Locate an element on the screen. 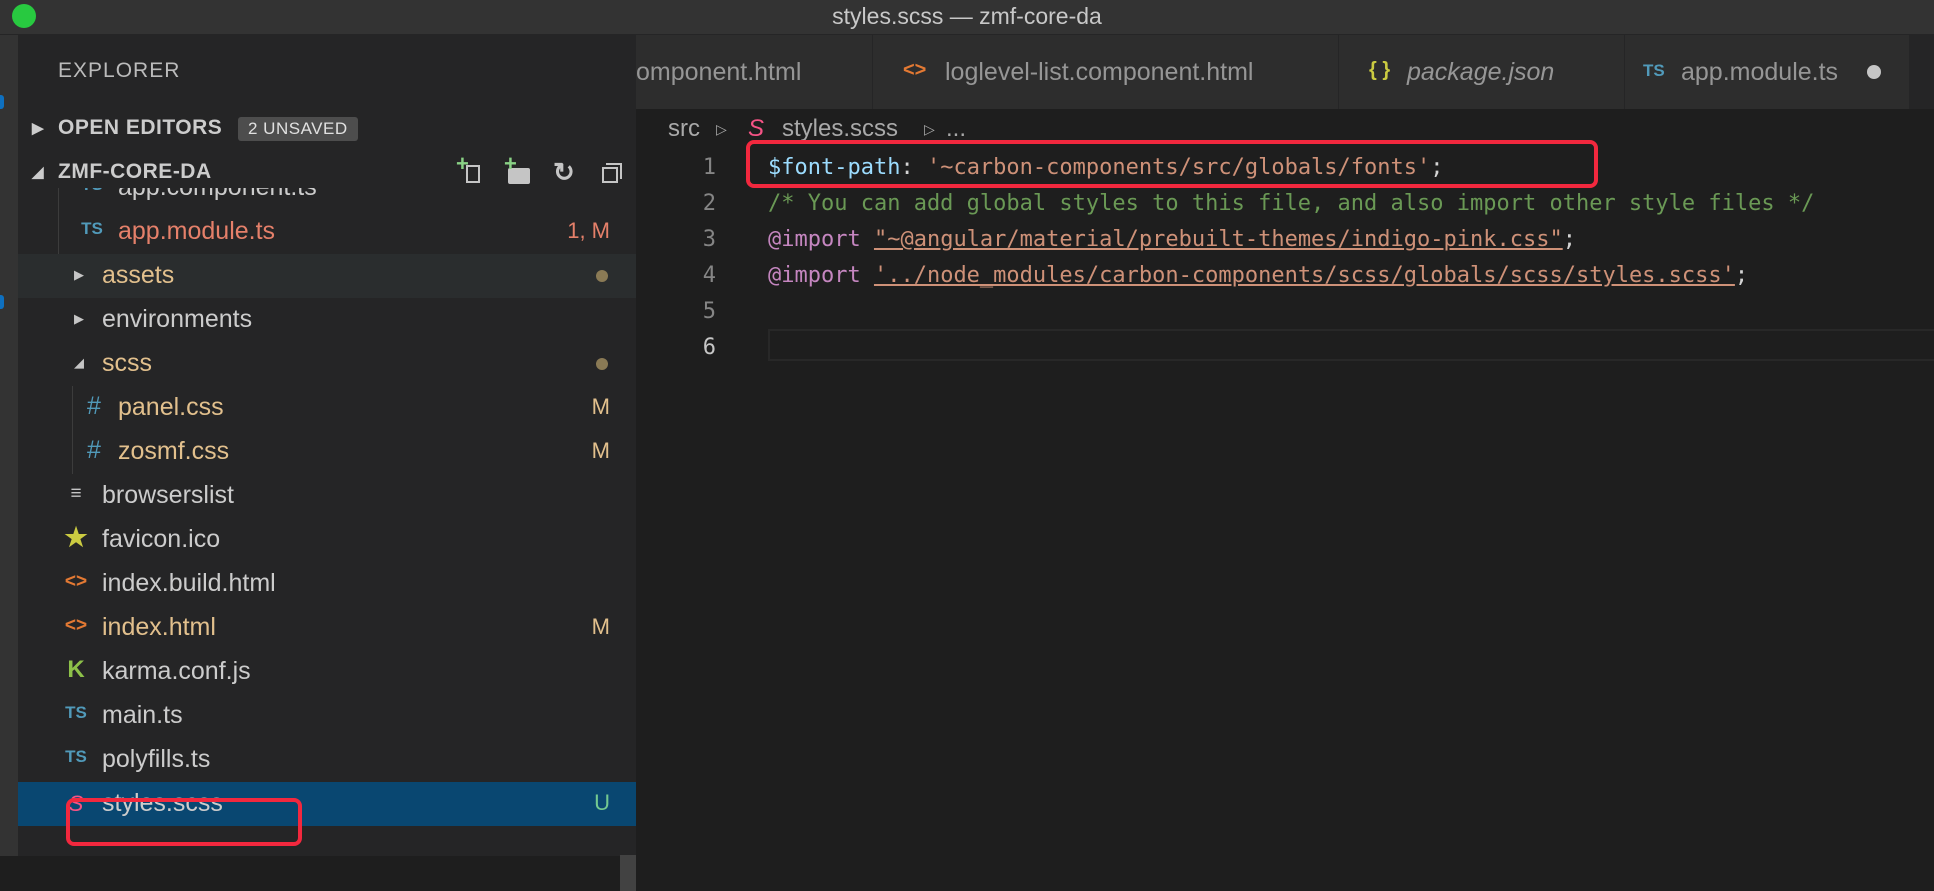  file-item-browserslist: ≡ browserslist is located at coordinates (327, 496).